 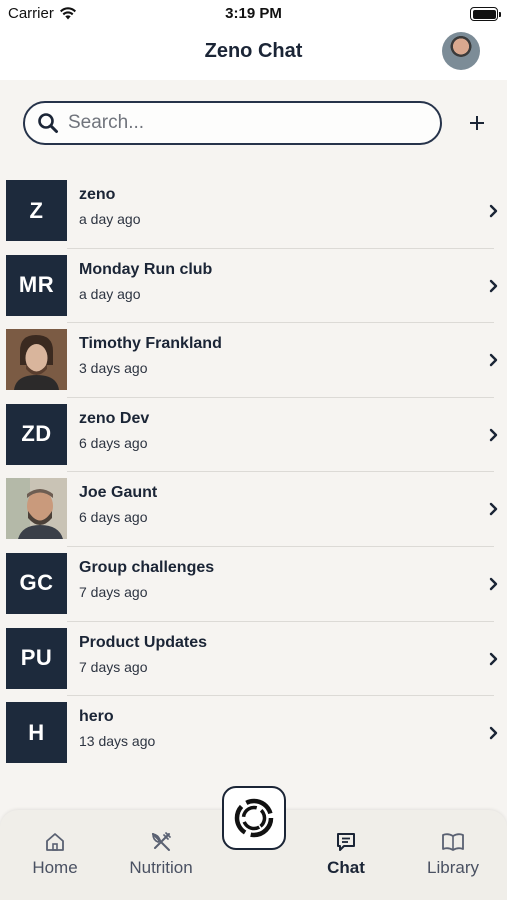 I want to click on tab-home: Home, so click(x=55, y=854).